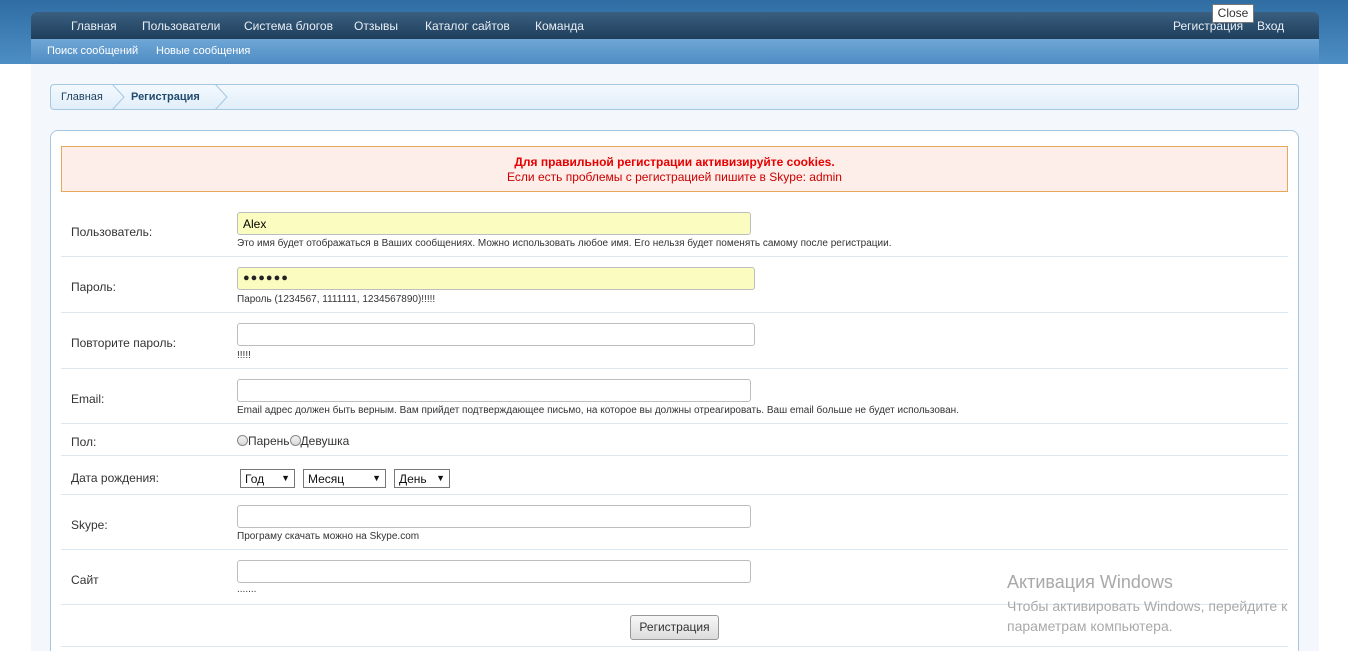  What do you see at coordinates (269, 441) in the screenshot?
I see `gender-male-label: Парень` at bounding box center [269, 441].